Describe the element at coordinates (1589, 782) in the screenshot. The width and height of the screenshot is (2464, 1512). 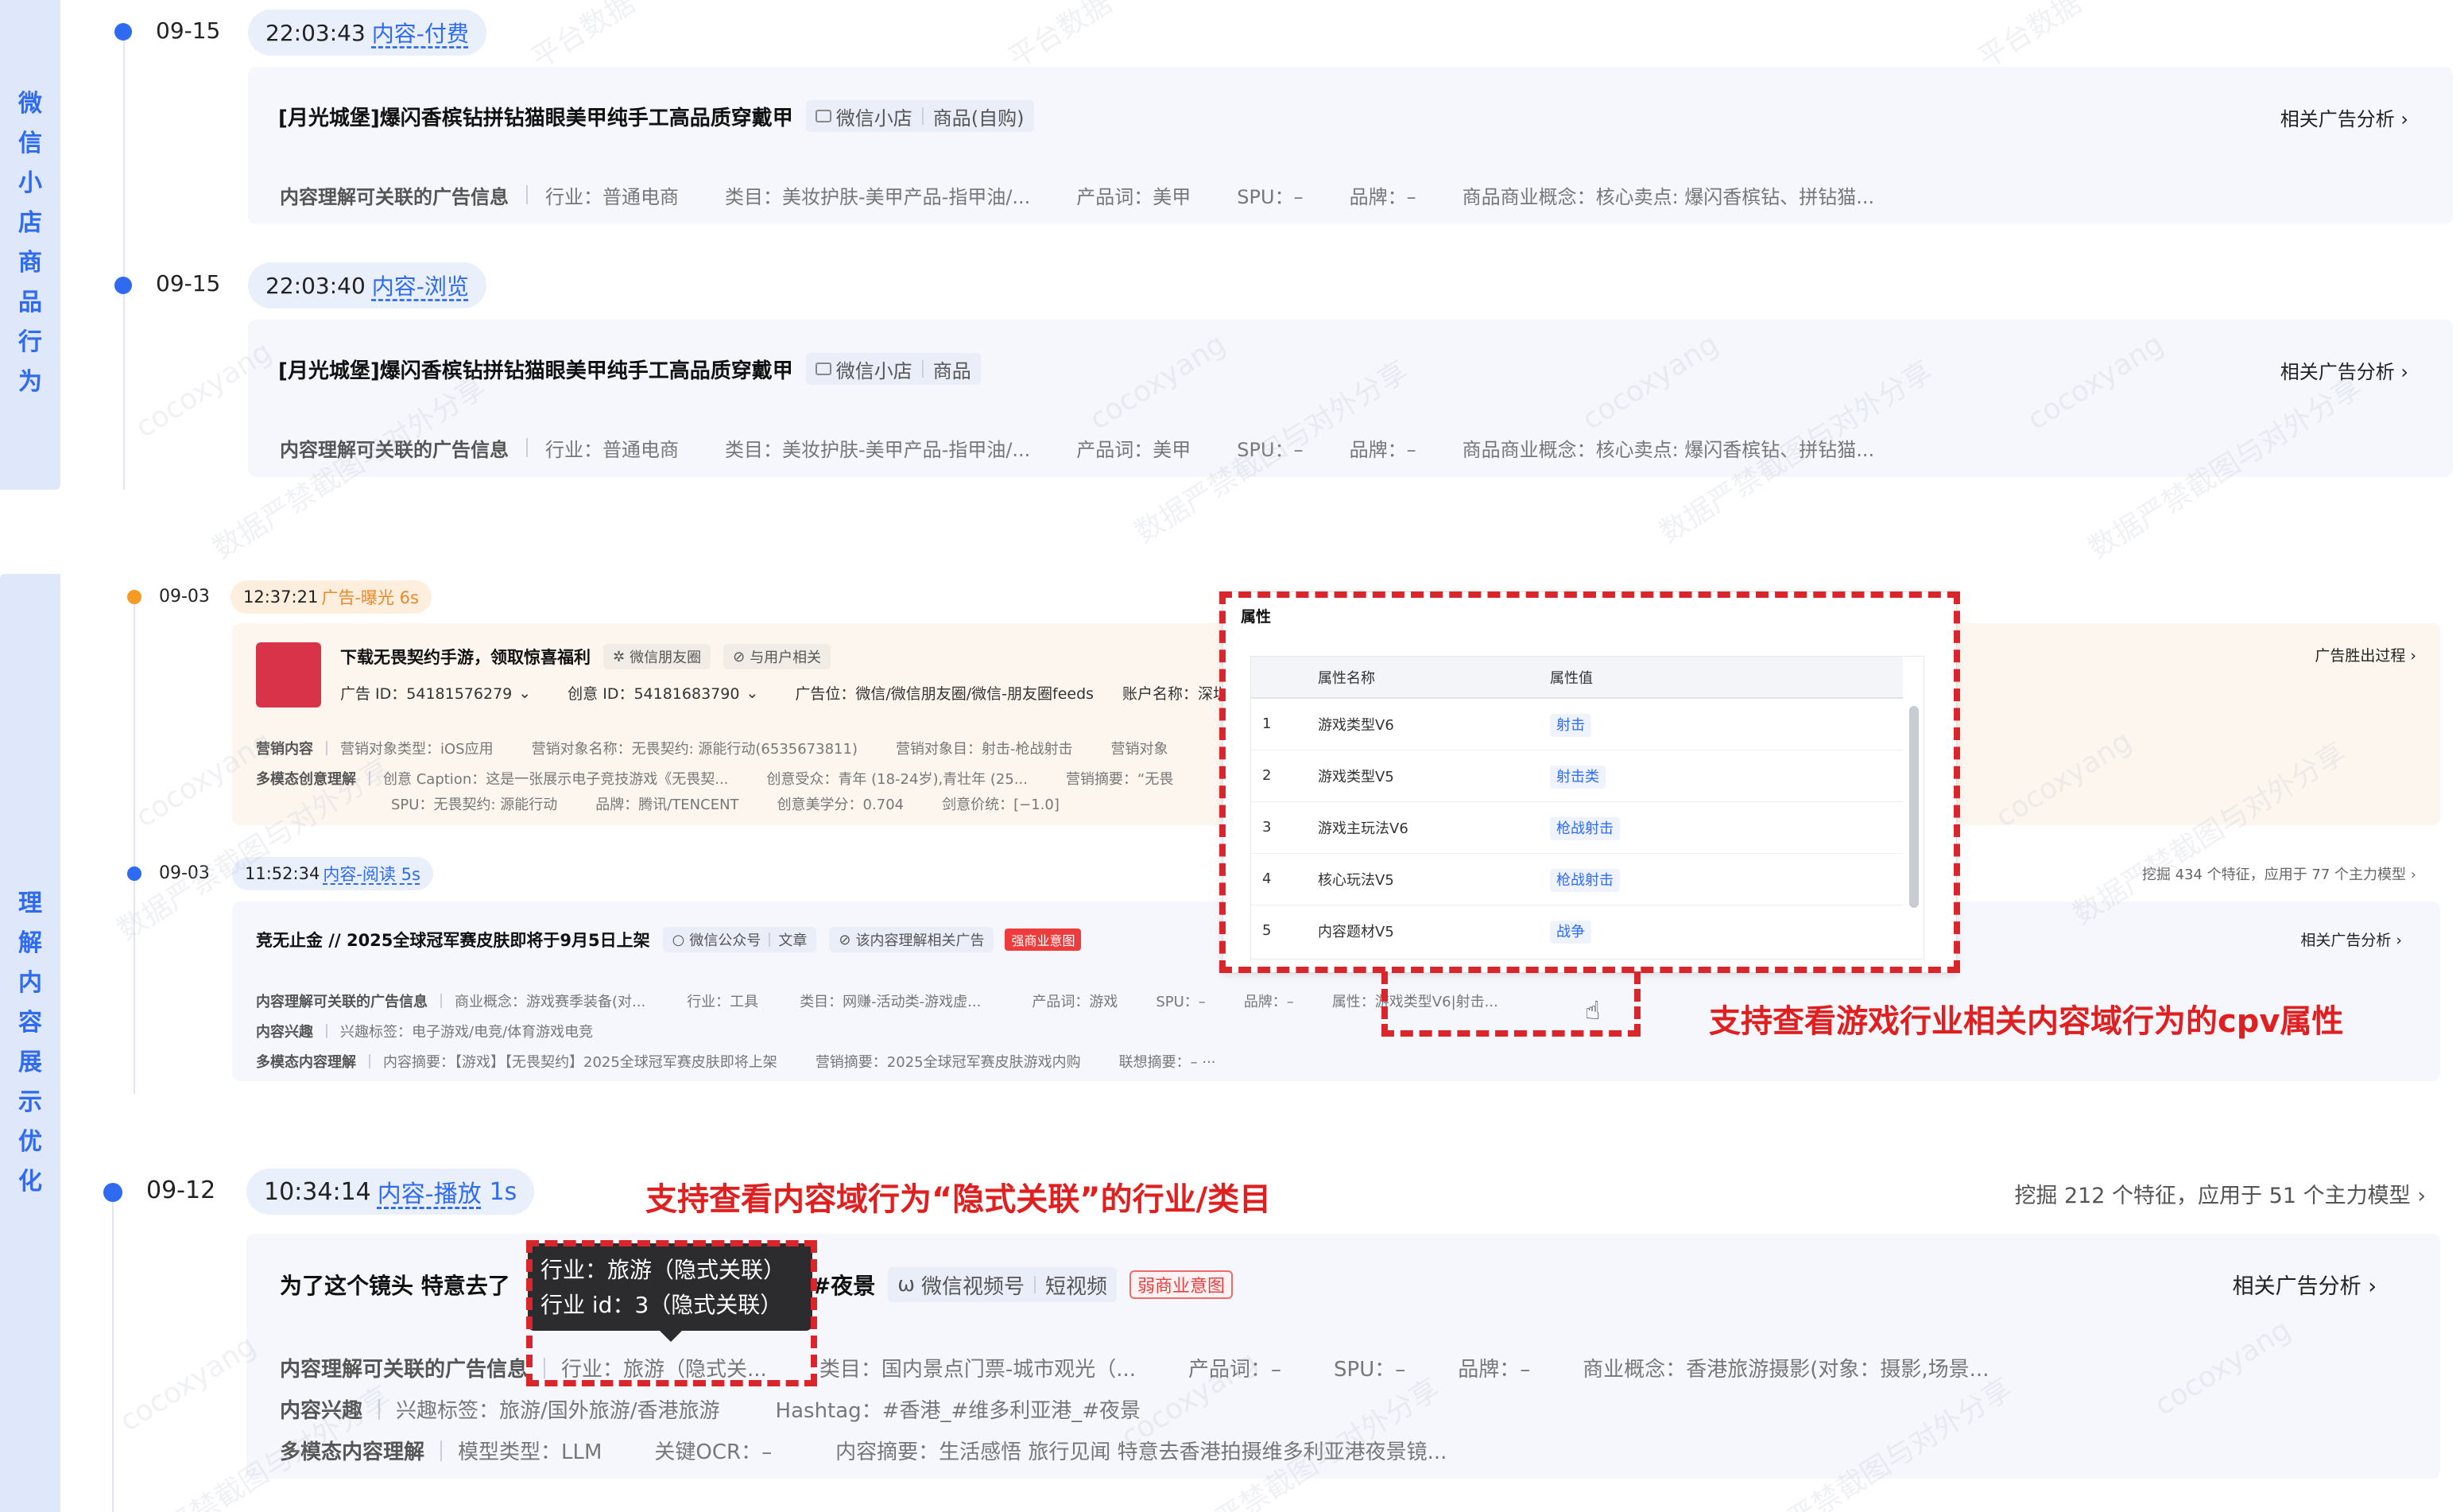
I see `highlight-box-popup` at that location.